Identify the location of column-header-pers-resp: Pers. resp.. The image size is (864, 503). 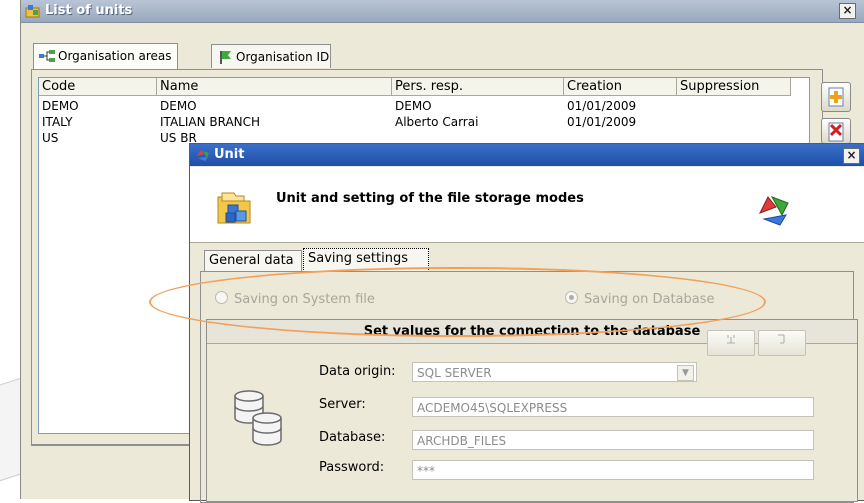
(478, 87).